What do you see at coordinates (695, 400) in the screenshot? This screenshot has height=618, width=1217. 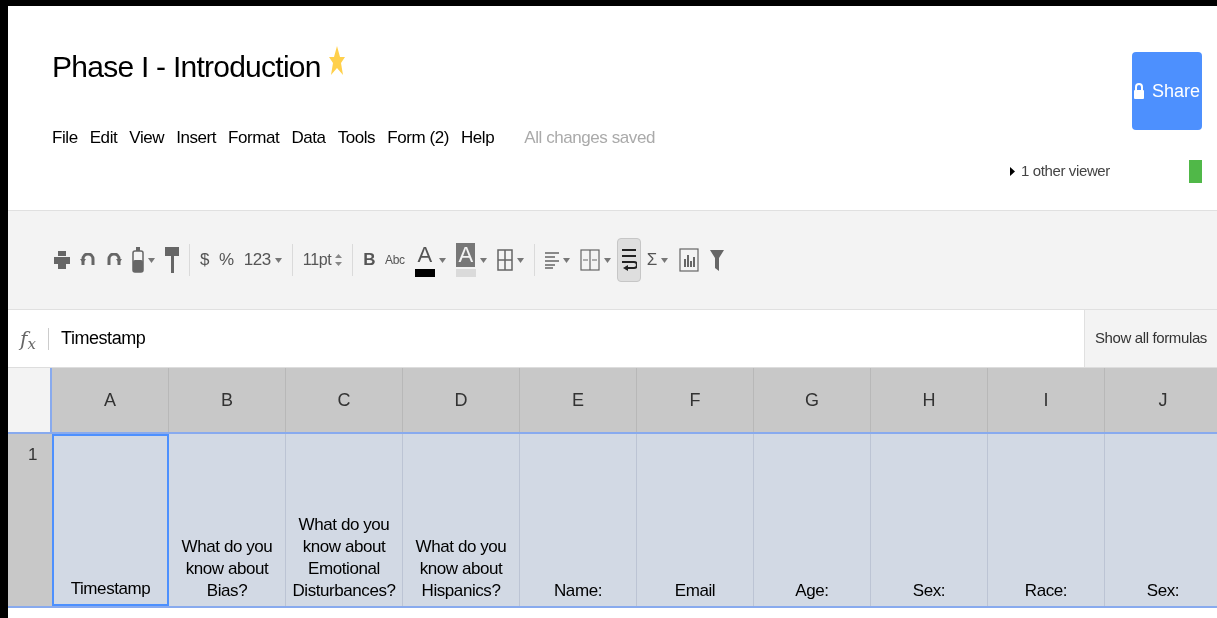 I see `column-header: F` at bounding box center [695, 400].